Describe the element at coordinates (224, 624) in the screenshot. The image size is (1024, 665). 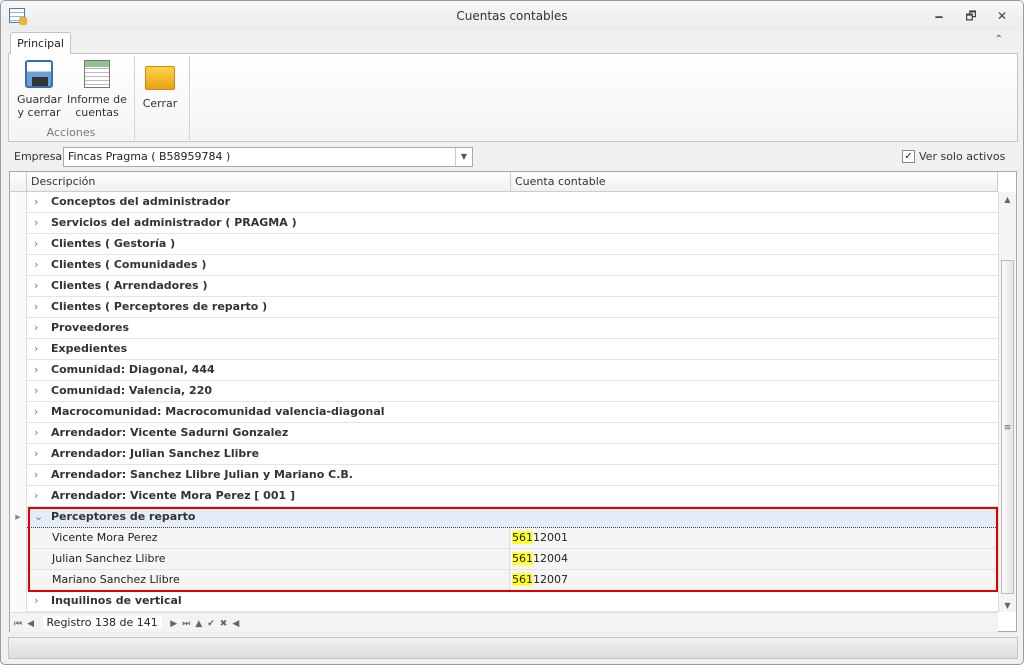
I see `cancel-icon: ✖` at that location.